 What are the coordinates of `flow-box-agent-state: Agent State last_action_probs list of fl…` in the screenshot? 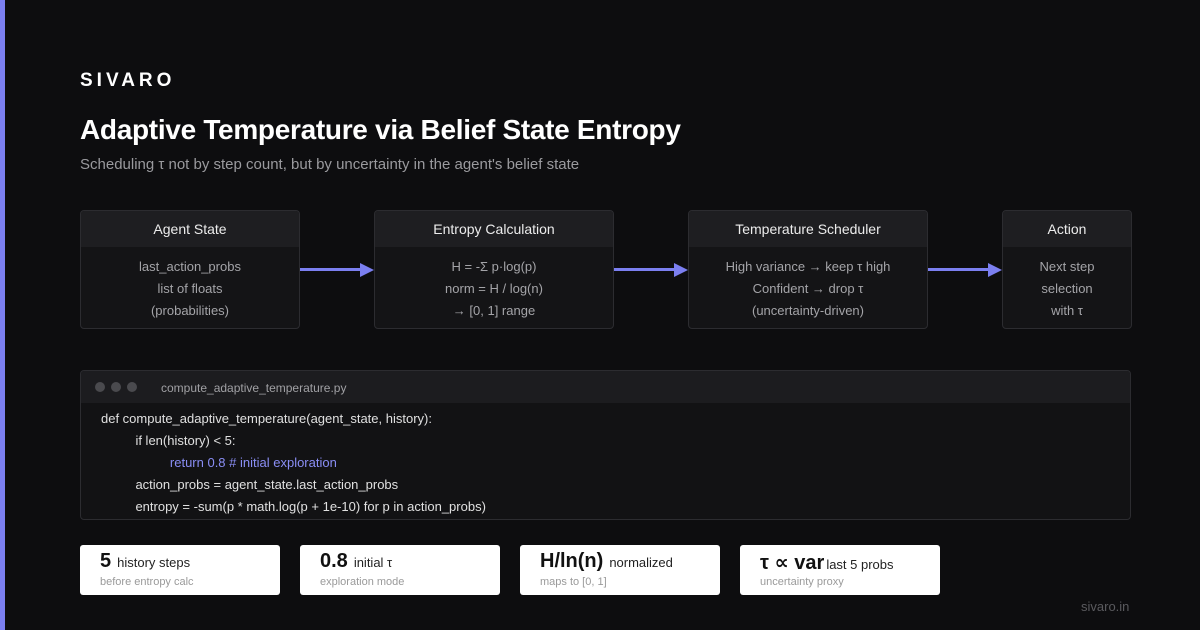 It's located at (190, 269).